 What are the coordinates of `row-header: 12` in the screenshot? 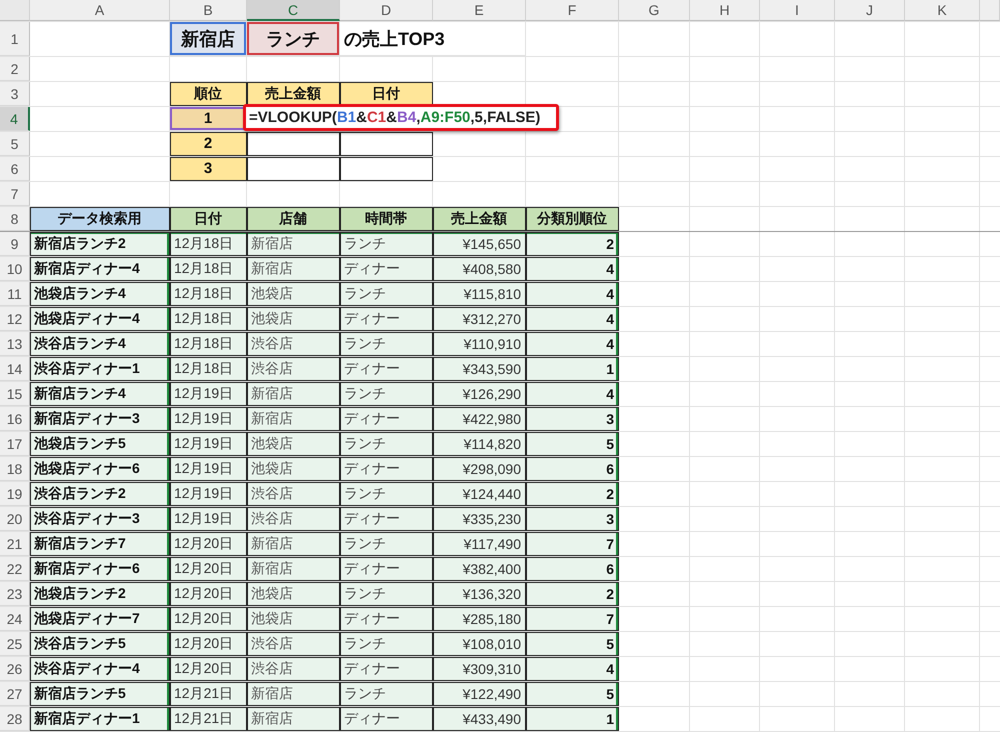 It's located at (15, 319).